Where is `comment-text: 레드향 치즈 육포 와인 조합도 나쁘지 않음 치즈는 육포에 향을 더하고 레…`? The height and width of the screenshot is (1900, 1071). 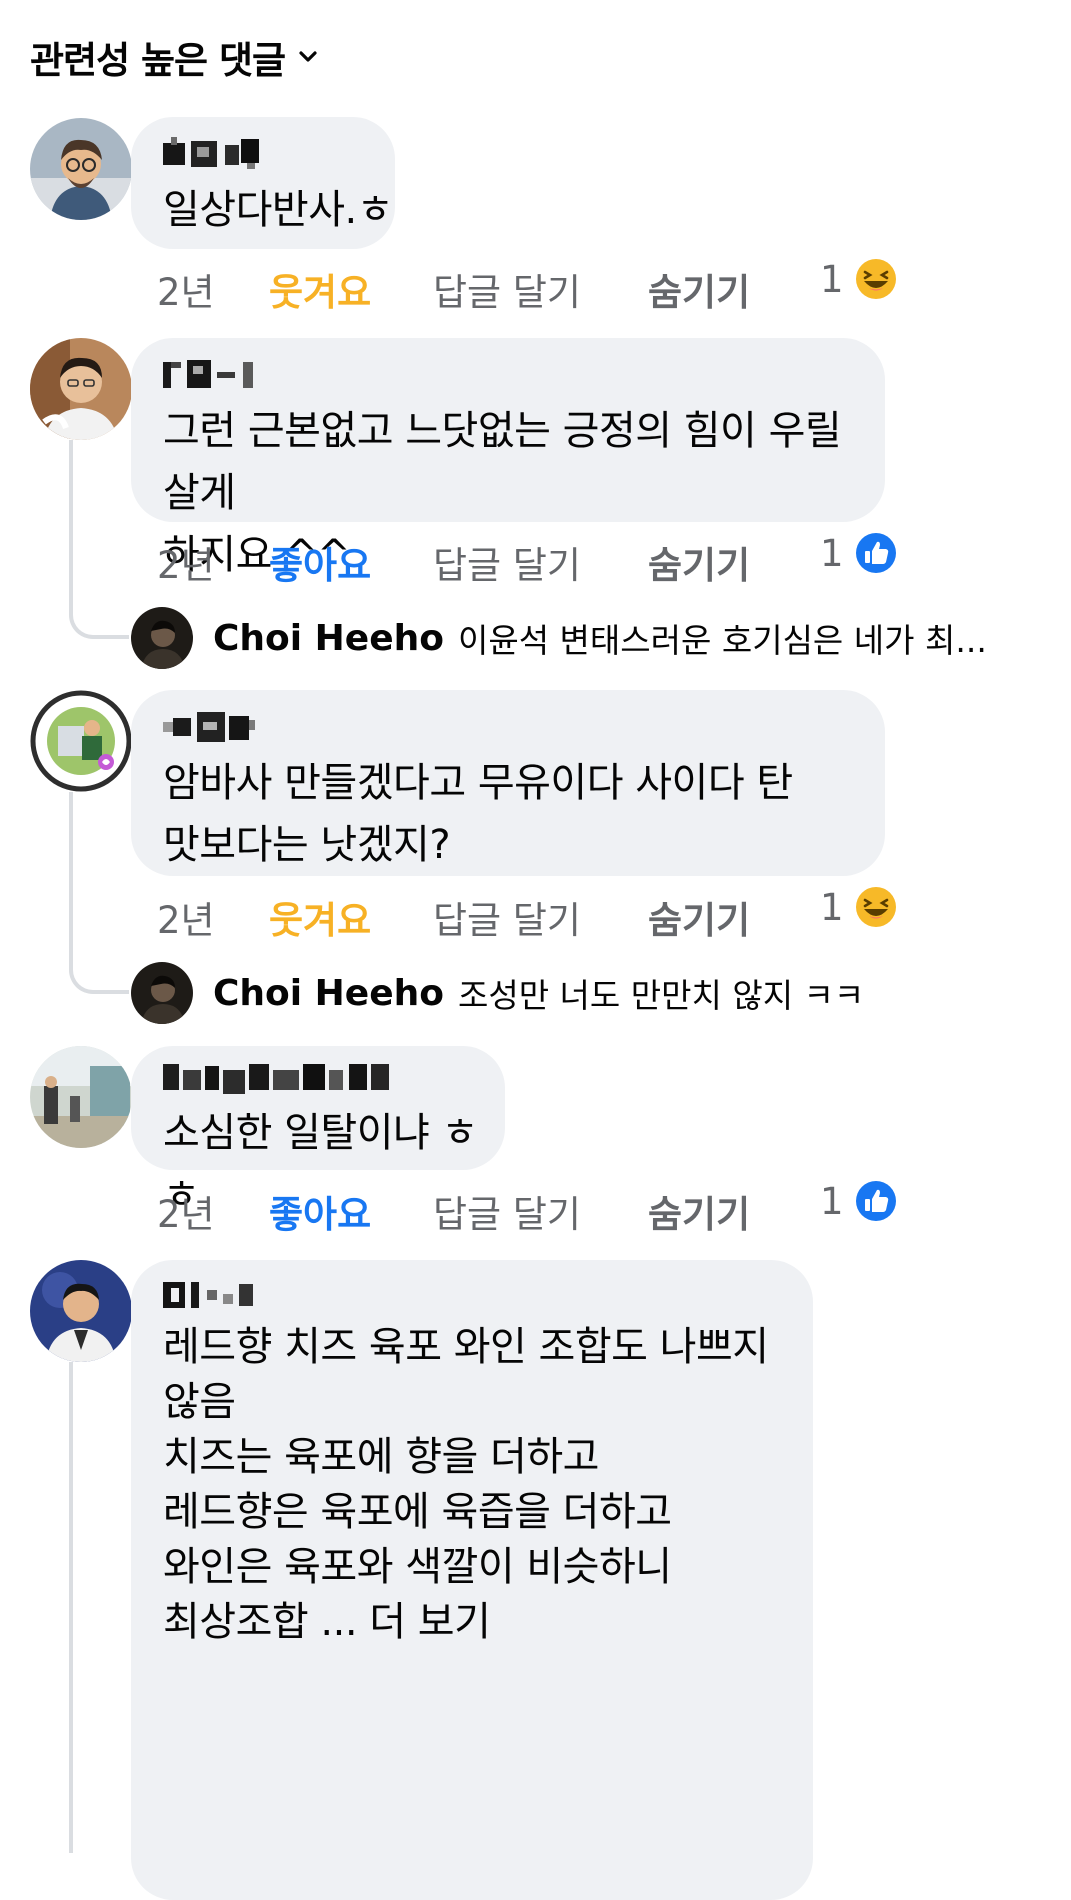 comment-text: 레드향 치즈 육포 와인 조합도 나쁘지 않음 치즈는 육포에 향을 더하고 레… is located at coordinates (466, 1484).